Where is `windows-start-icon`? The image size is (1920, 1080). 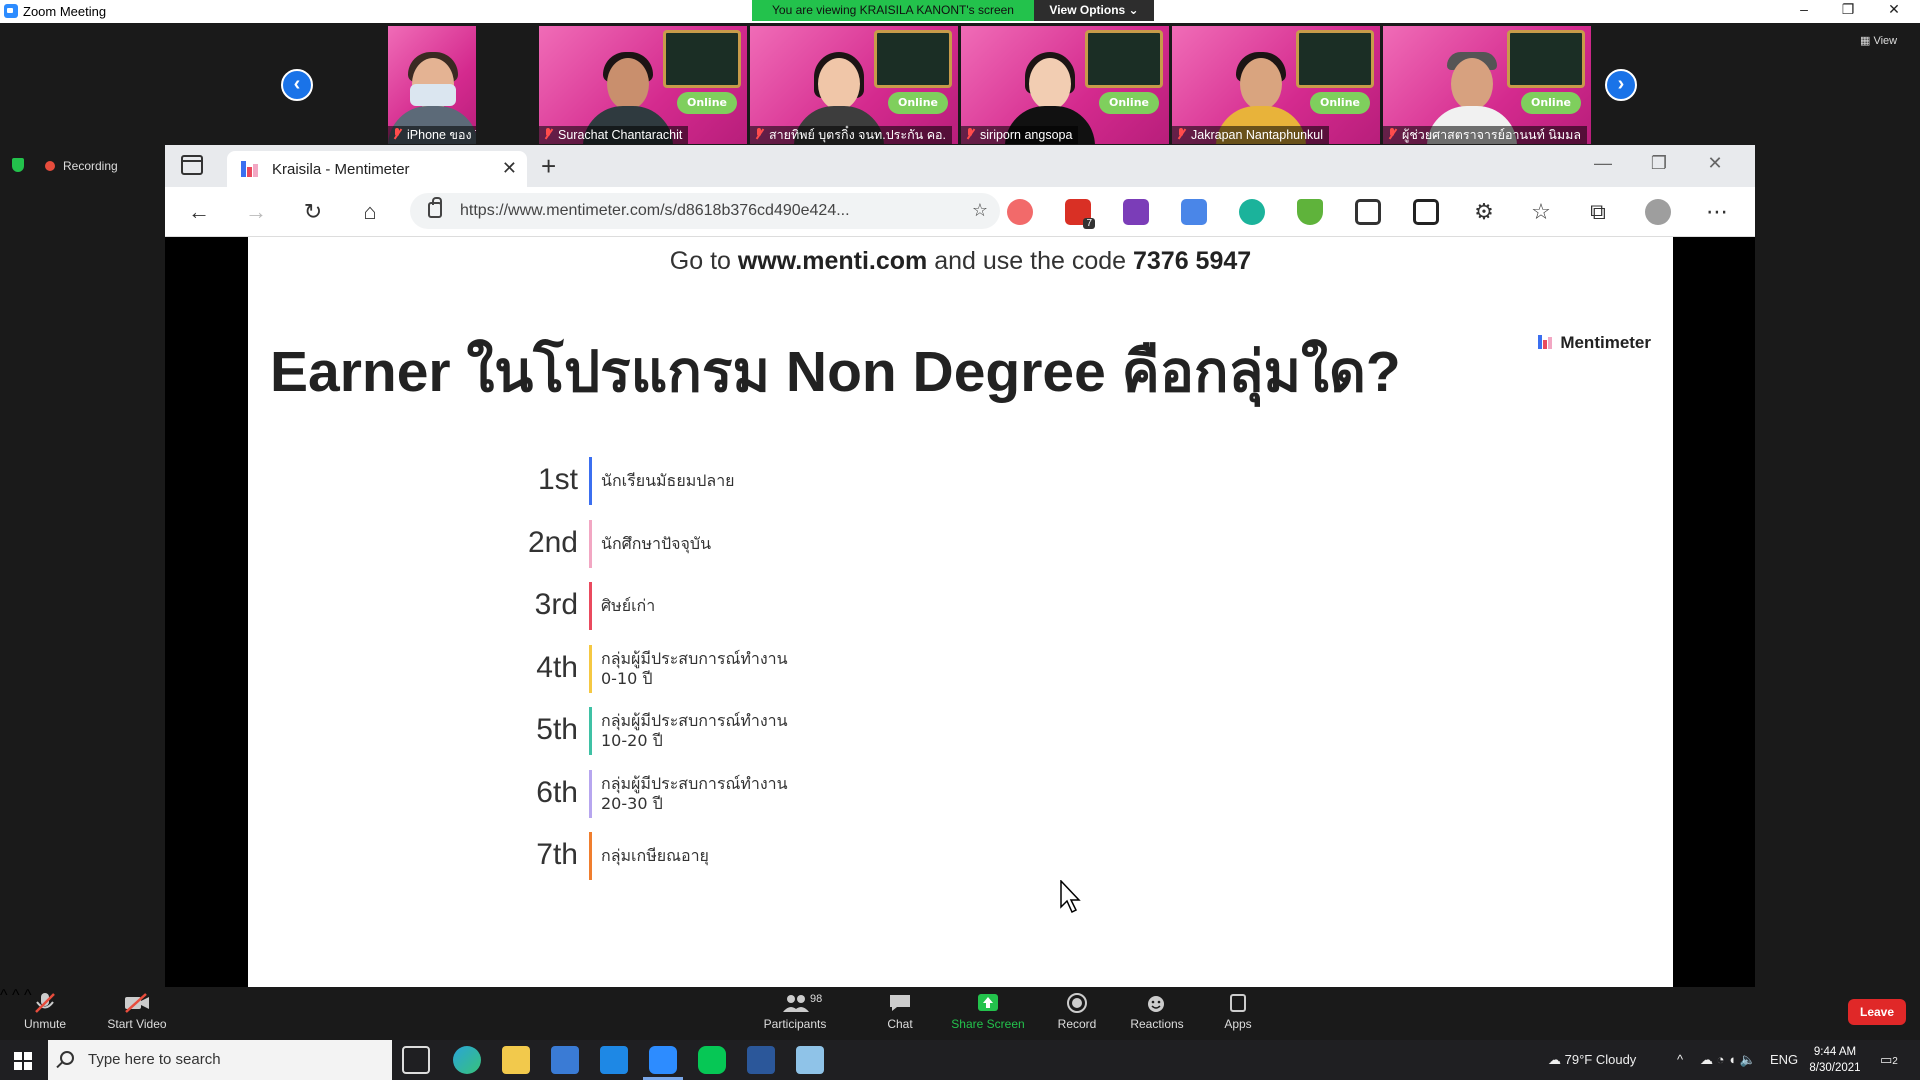 windows-start-icon is located at coordinates (23, 1061).